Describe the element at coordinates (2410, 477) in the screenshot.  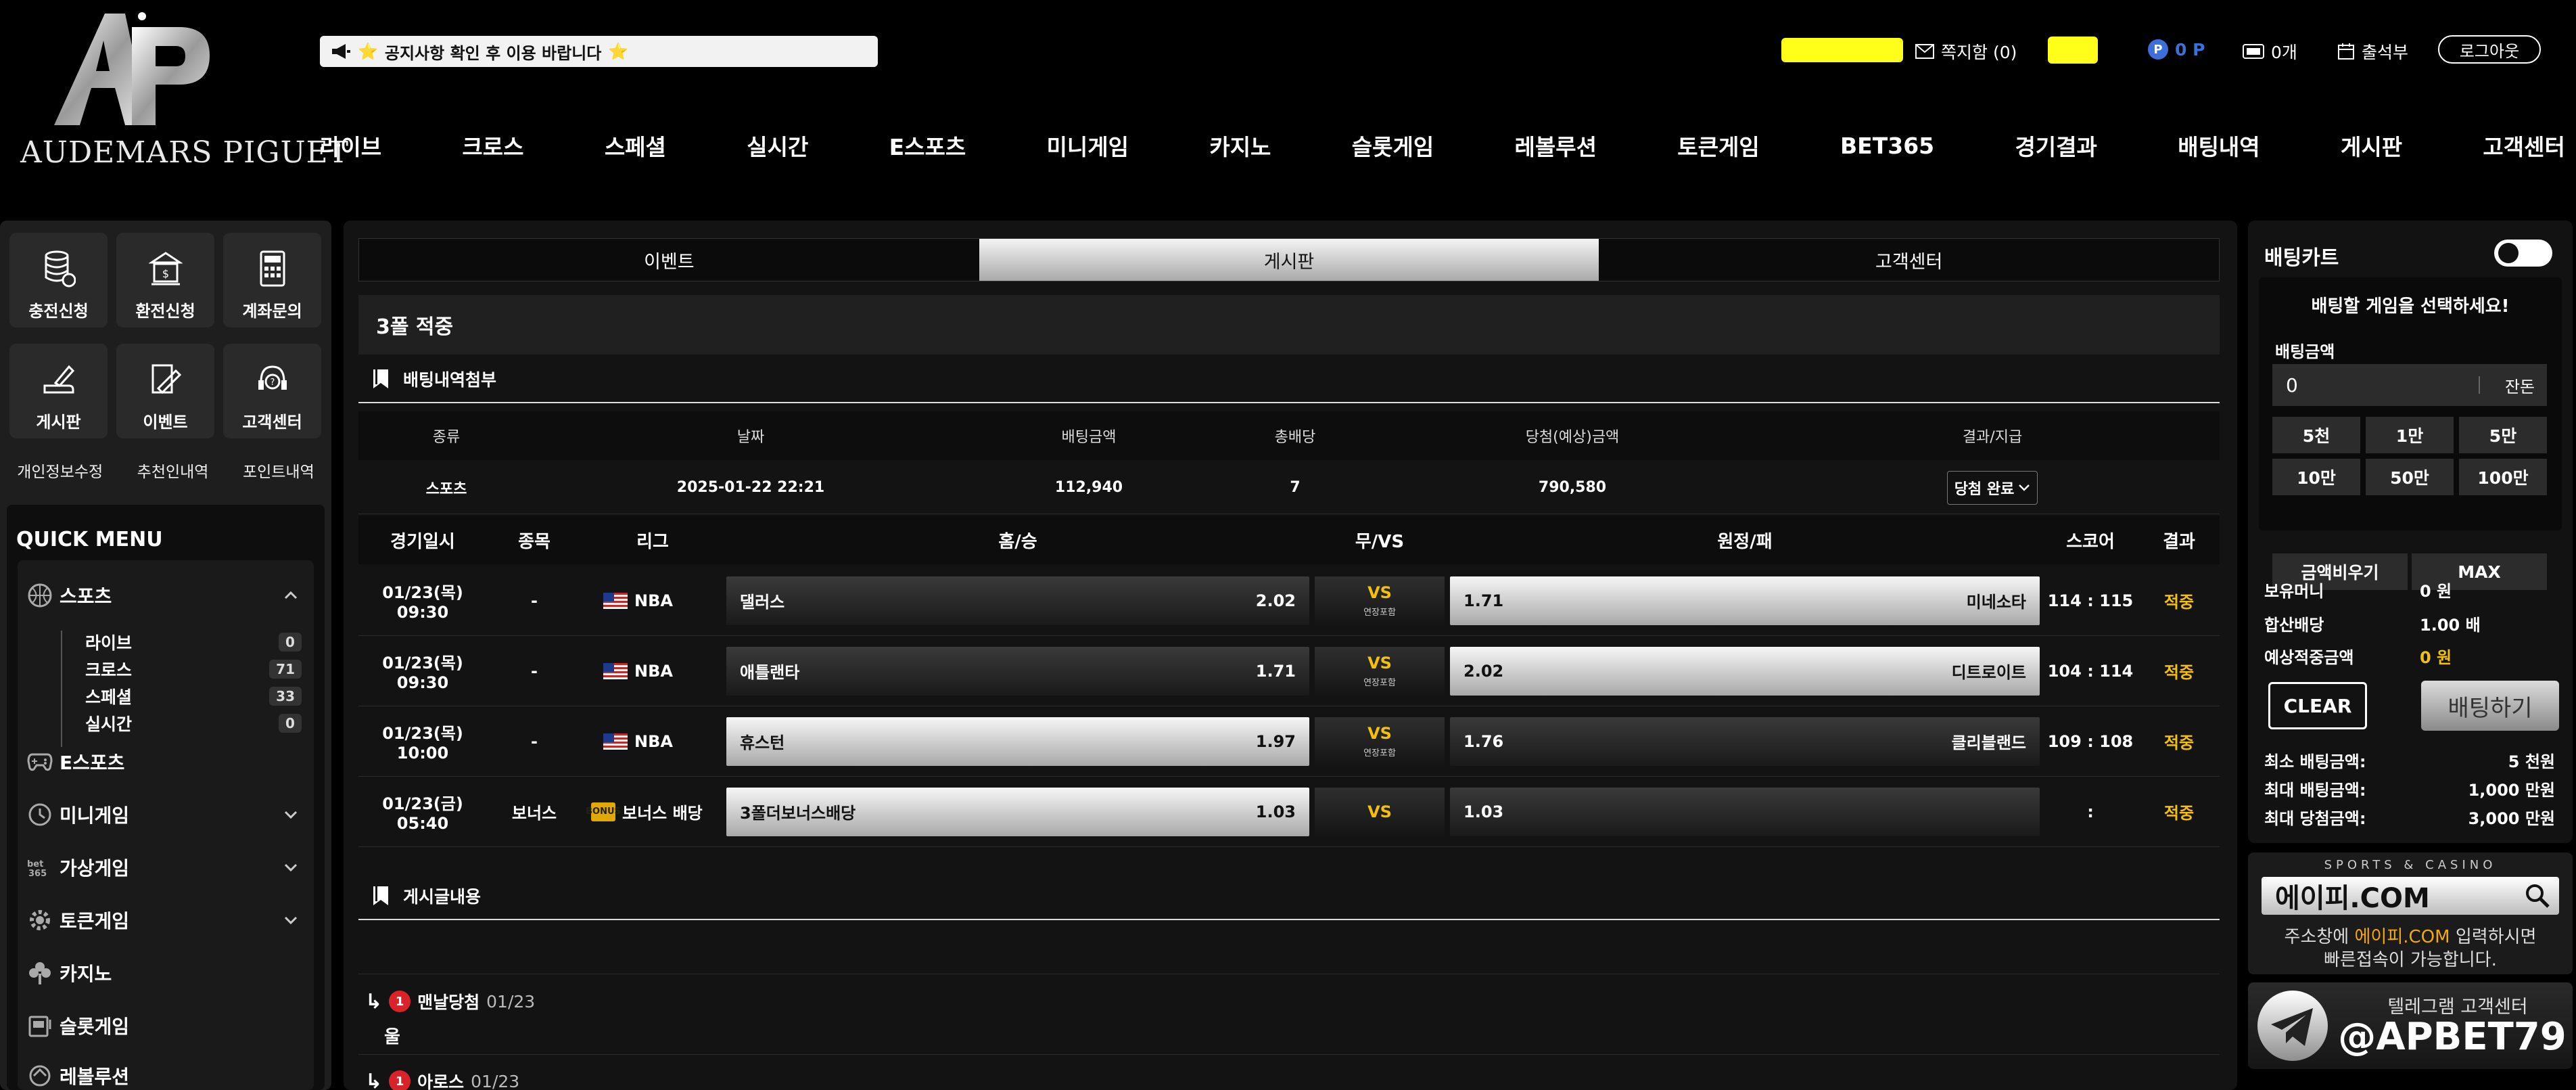
I see `amount-500k-button: 50만` at that location.